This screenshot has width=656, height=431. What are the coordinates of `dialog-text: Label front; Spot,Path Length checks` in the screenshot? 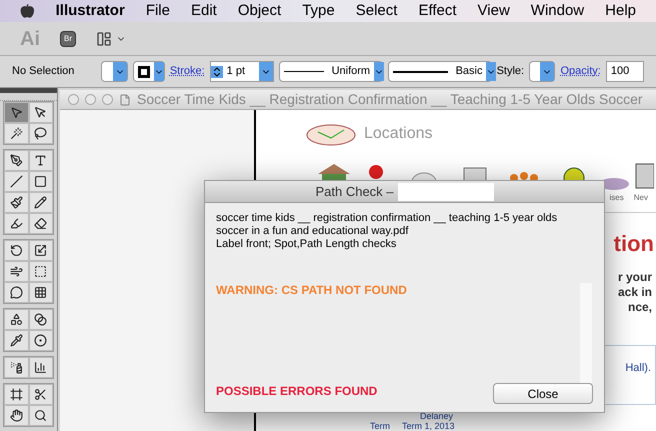 It's located at (307, 244).